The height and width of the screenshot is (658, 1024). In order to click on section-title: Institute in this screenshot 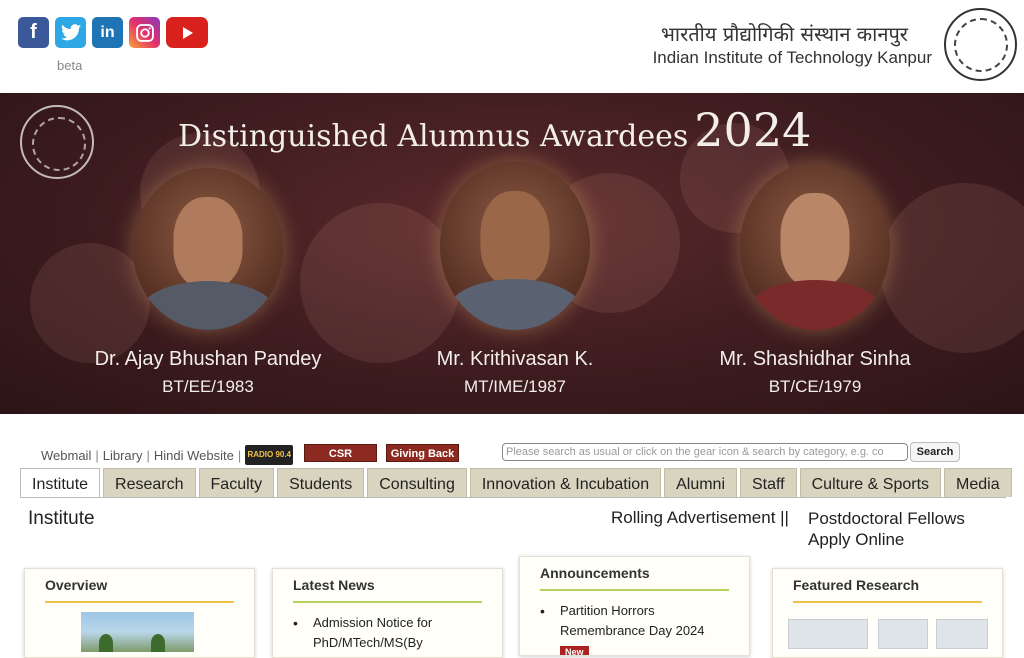, I will do `click(61, 518)`.